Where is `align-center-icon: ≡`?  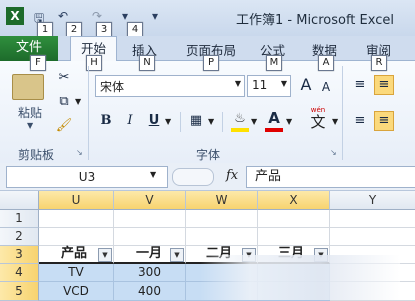
align-center-icon: ≡ is located at coordinates (384, 121).